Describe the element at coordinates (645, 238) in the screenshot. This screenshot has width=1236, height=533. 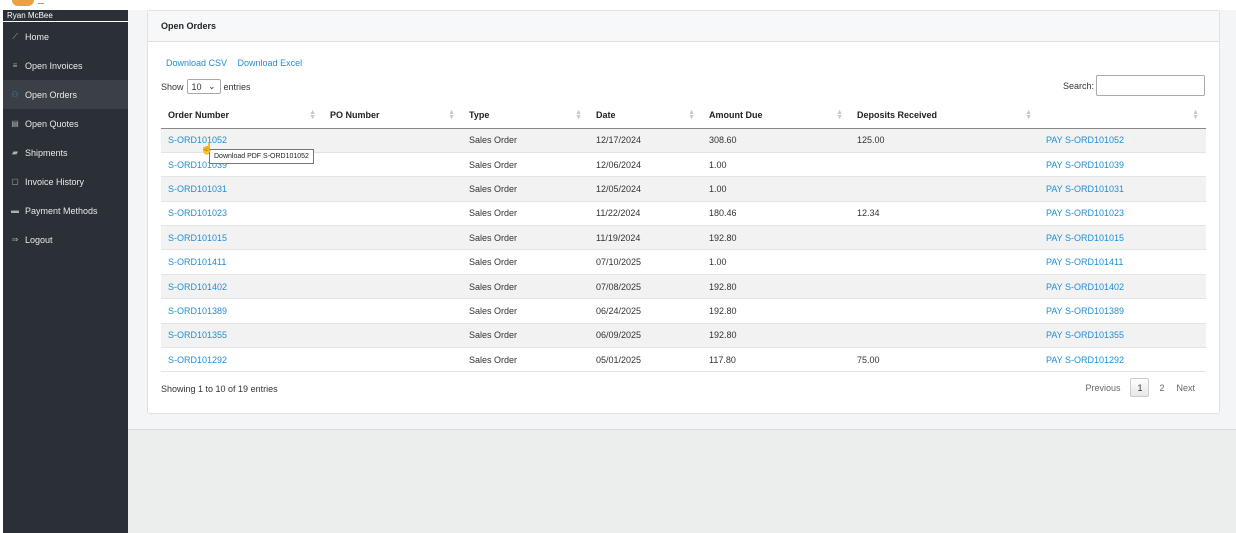
I see `date-cell: 11/19/2024` at that location.